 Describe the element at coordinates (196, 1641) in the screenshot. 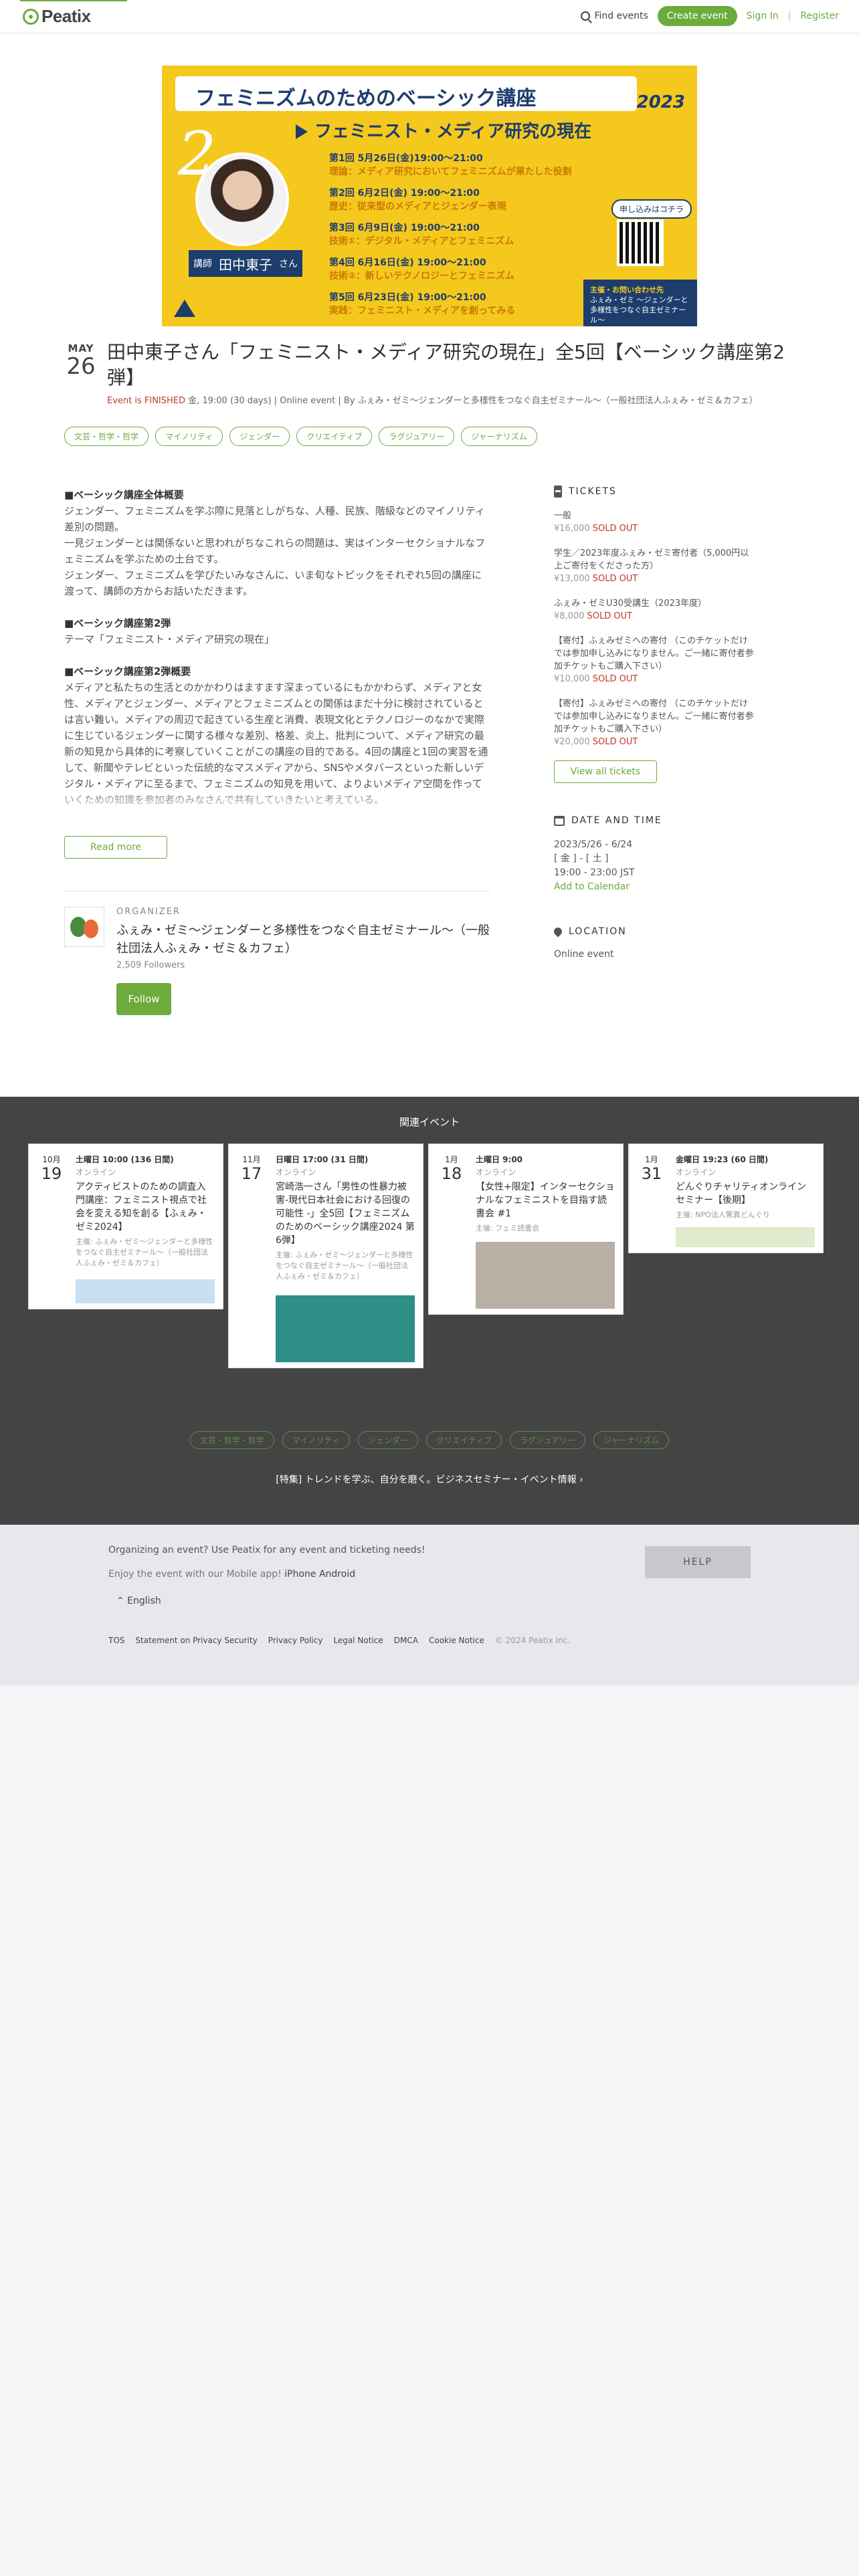

I see `footer-link: Statement on Privacy Security` at that location.